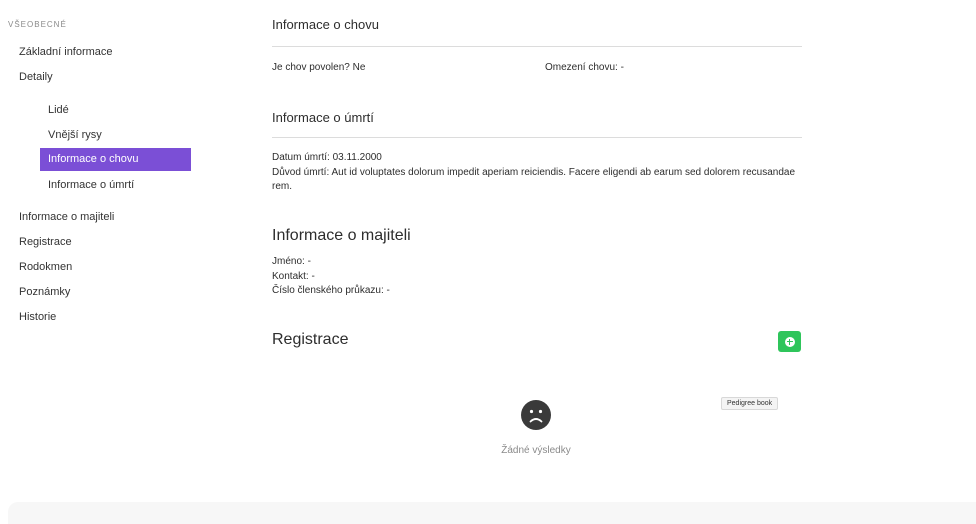  What do you see at coordinates (492, 513) in the screenshot?
I see `footer-bar` at bounding box center [492, 513].